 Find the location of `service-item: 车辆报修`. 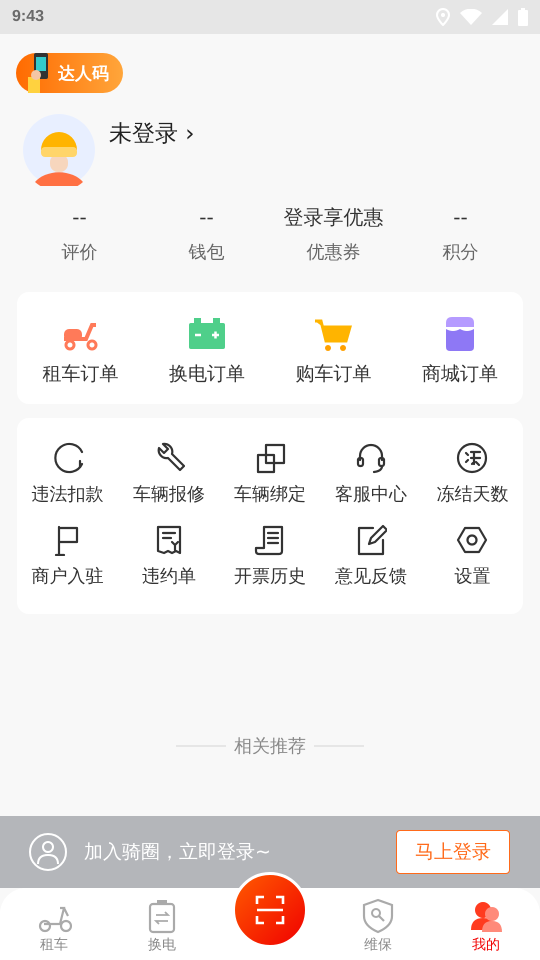

service-item: 车辆报修 is located at coordinates (169, 474).